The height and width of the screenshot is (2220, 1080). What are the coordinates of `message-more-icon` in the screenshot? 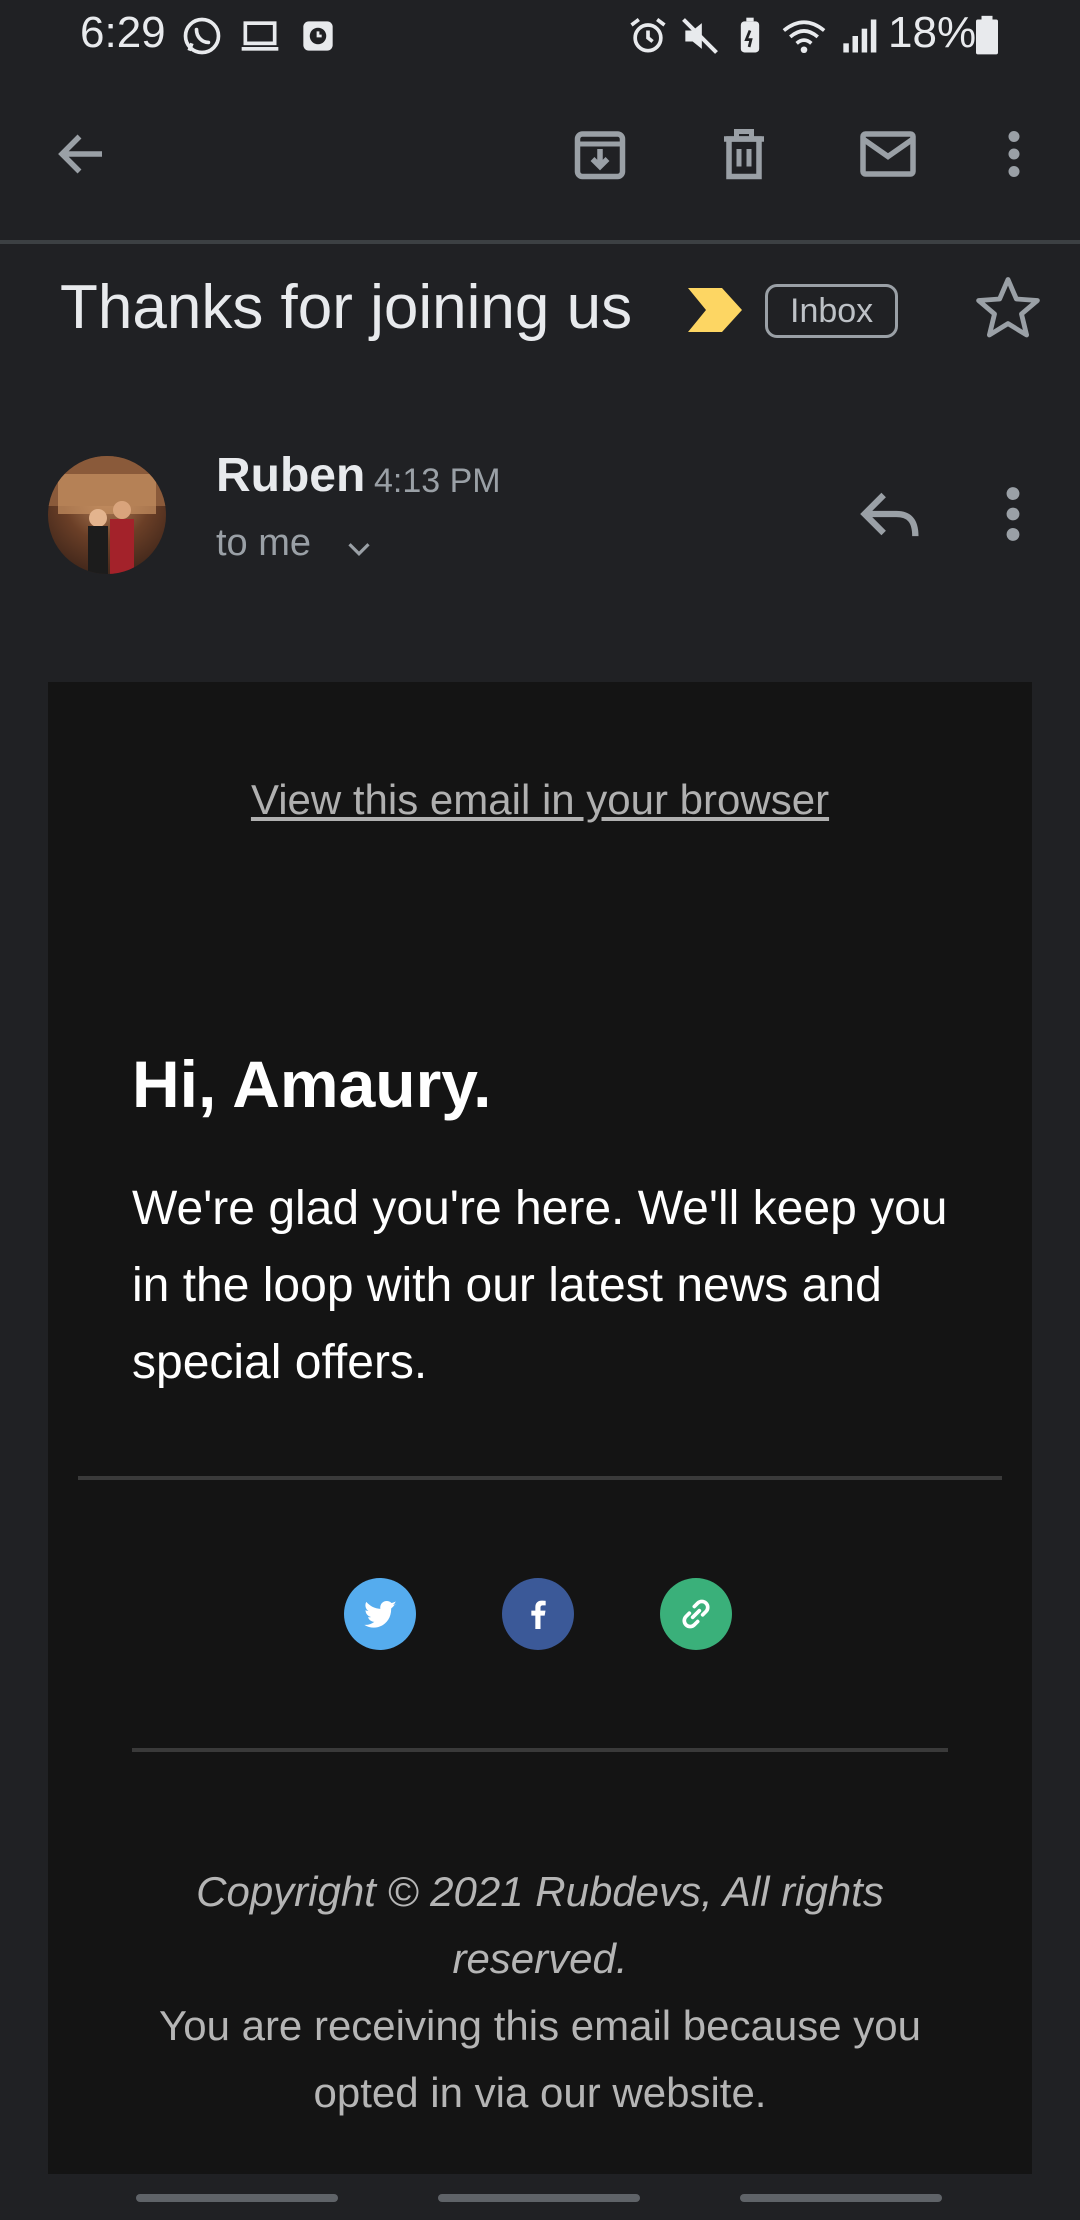 It's located at (1013, 514).